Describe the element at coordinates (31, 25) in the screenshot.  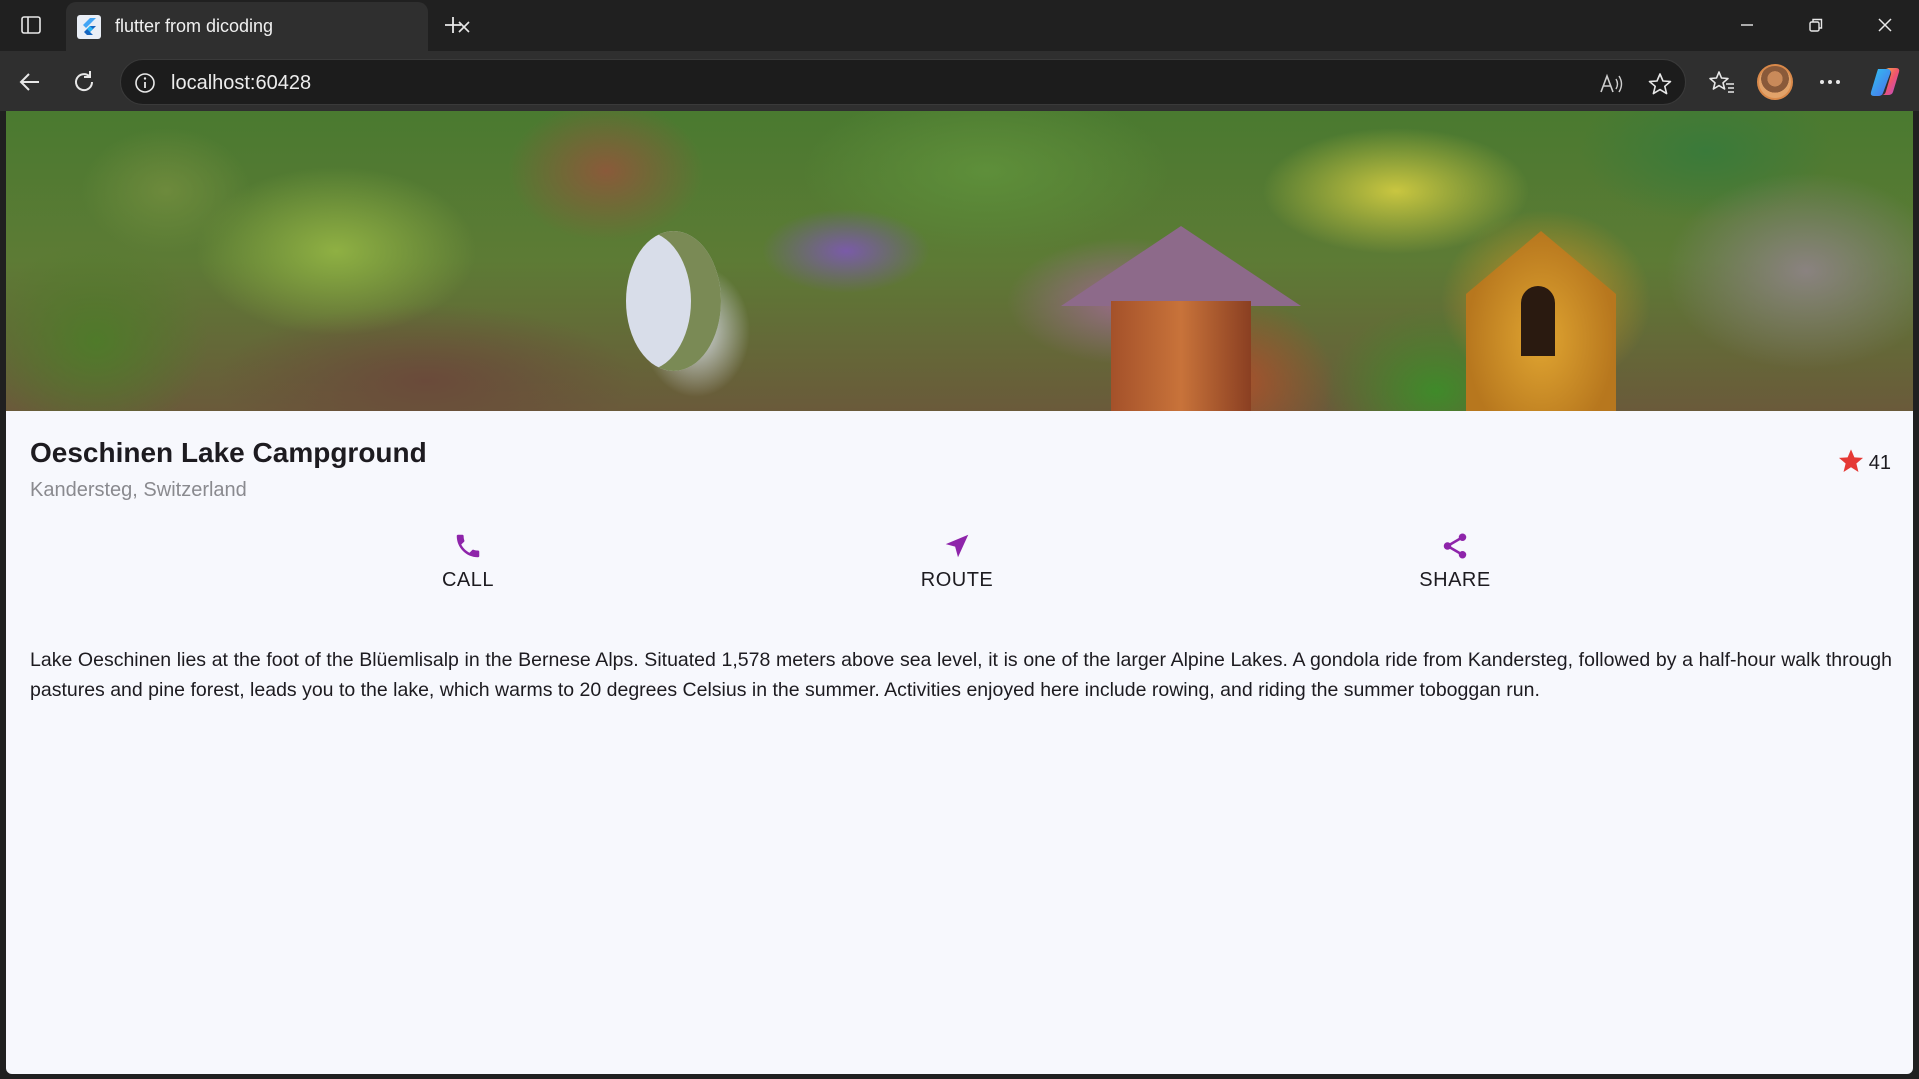
I see `tab-actions-icon` at that location.